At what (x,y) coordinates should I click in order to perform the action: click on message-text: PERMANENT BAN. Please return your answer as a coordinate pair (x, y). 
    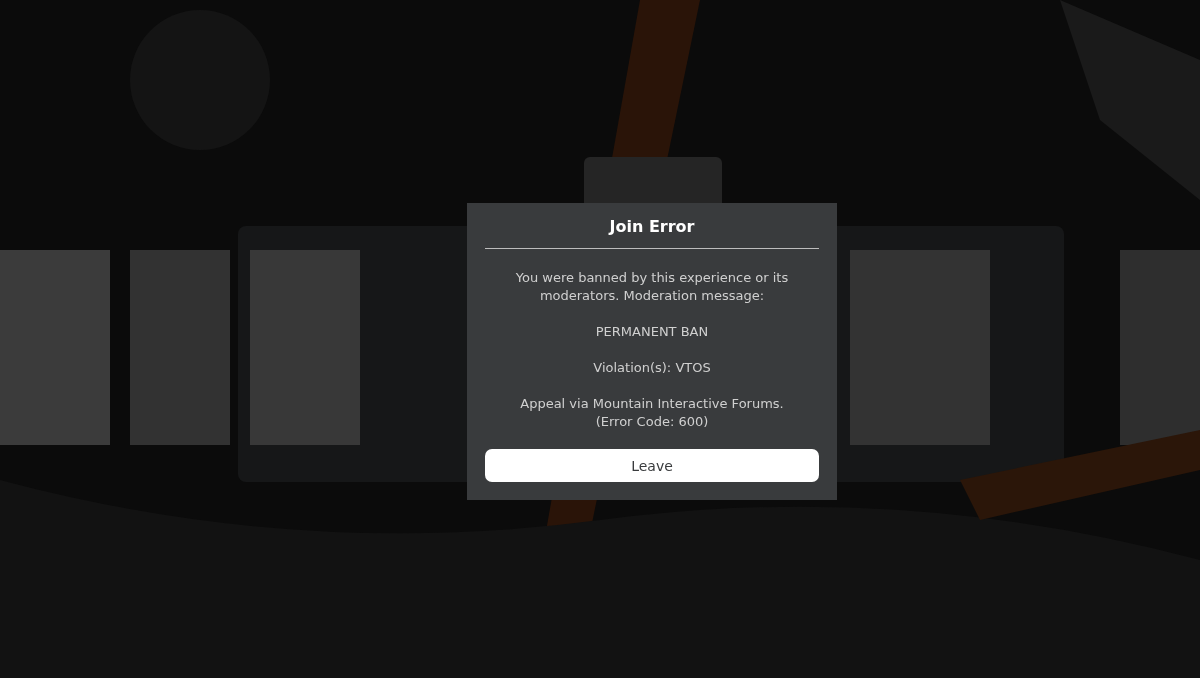
    Looking at the image, I should click on (652, 332).